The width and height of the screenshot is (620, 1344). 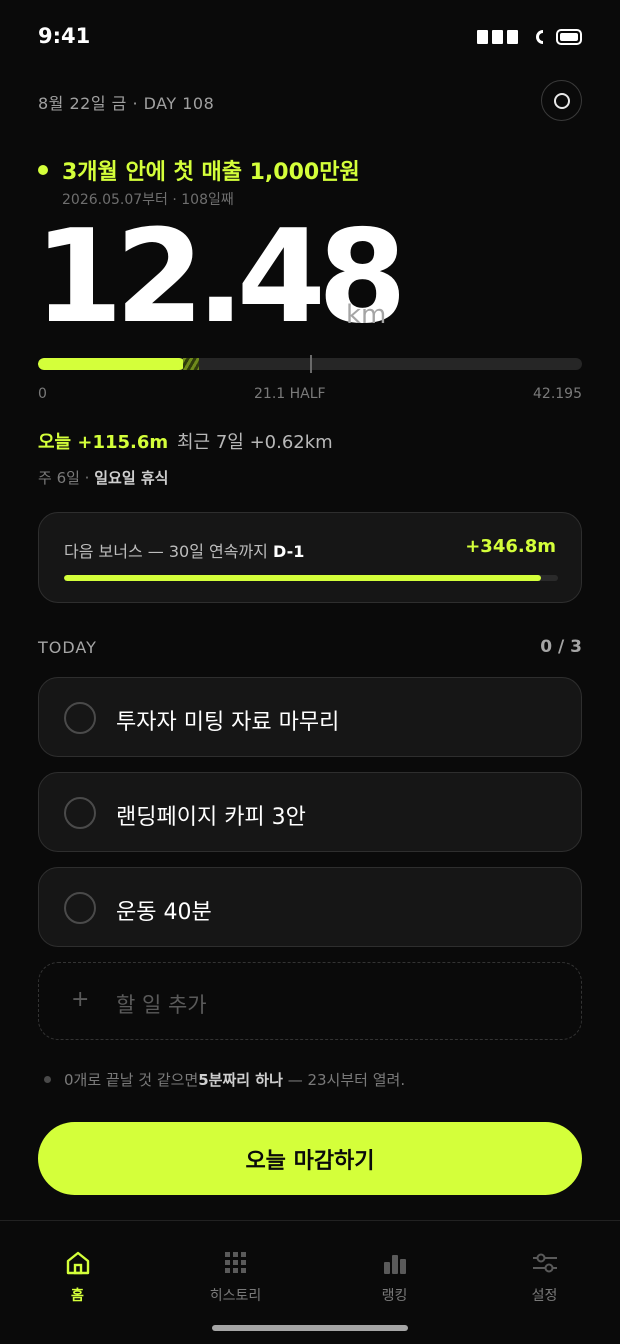 What do you see at coordinates (544, 1296) in the screenshot?
I see `tab-label: 설정` at bounding box center [544, 1296].